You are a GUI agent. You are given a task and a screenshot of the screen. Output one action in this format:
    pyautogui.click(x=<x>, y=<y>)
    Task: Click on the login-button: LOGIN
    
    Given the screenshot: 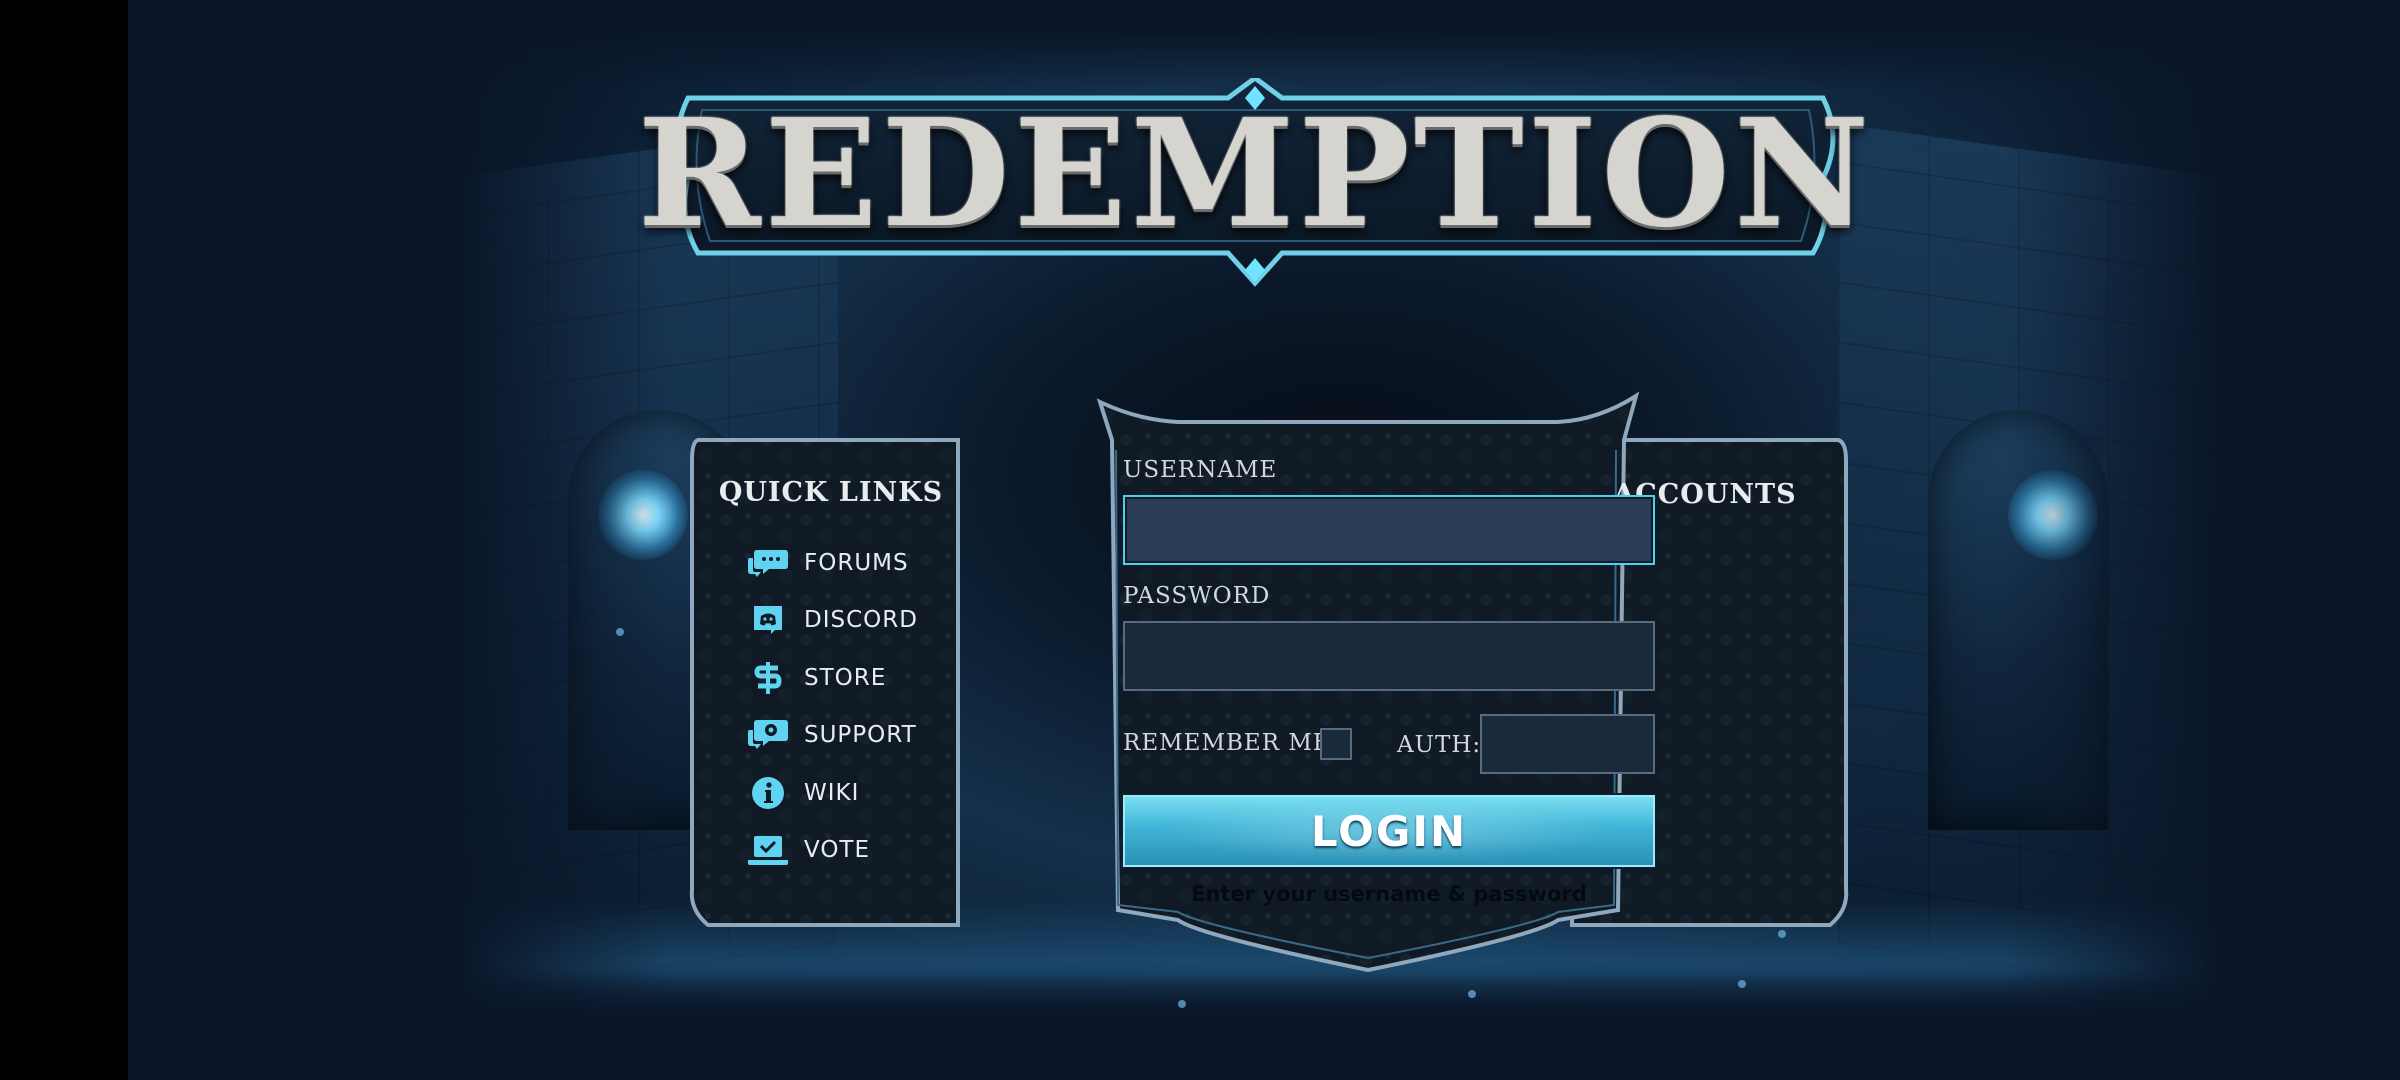 What is the action you would take?
    pyautogui.click(x=1389, y=831)
    